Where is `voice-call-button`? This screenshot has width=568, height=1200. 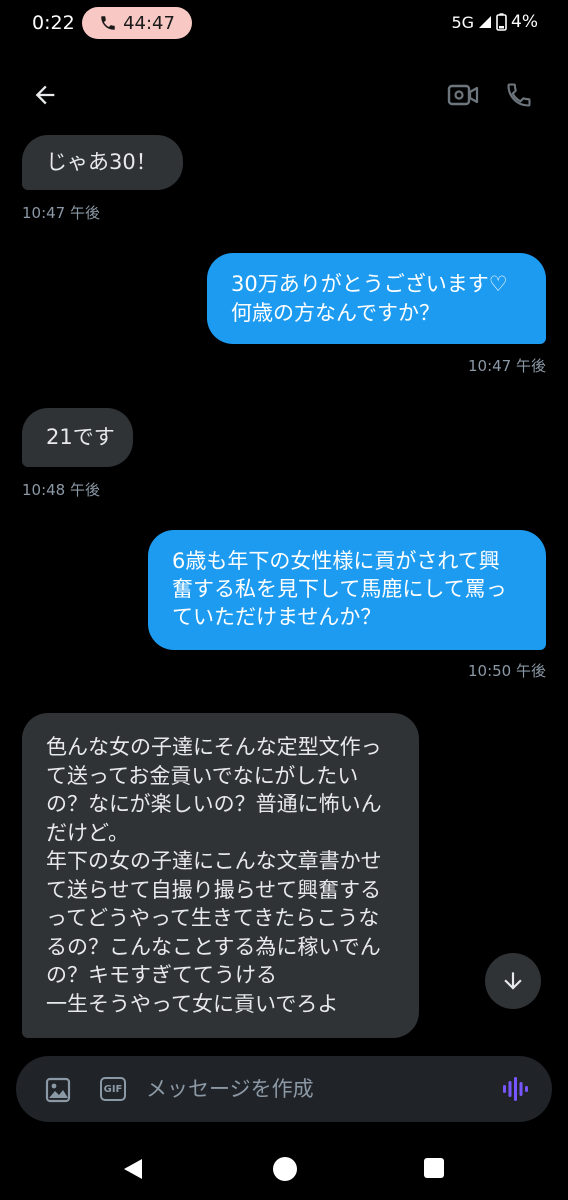
voice-call-button is located at coordinates (519, 95).